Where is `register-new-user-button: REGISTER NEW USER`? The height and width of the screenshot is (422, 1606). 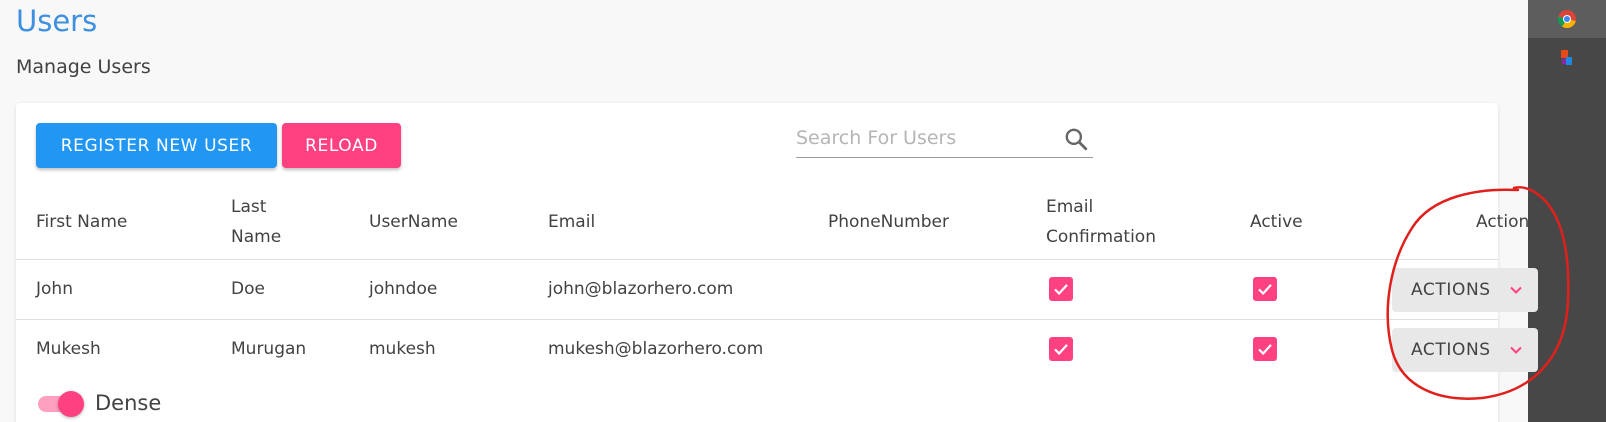 register-new-user-button: REGISTER NEW USER is located at coordinates (156, 145).